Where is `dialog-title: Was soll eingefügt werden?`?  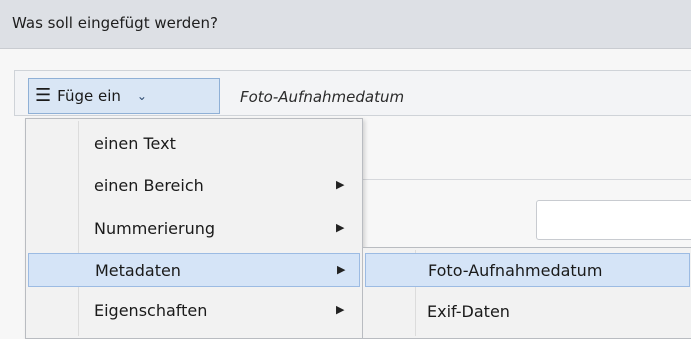 dialog-title: Was soll eingefügt werden? is located at coordinates (115, 23).